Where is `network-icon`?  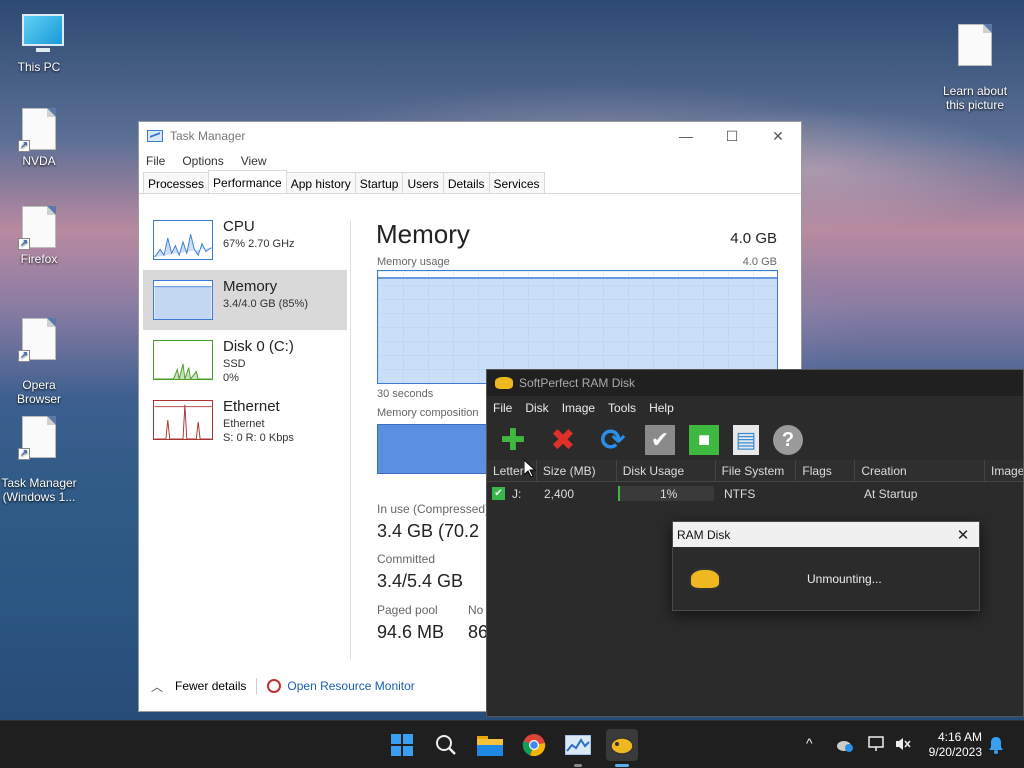 network-icon is located at coordinates (877, 744).